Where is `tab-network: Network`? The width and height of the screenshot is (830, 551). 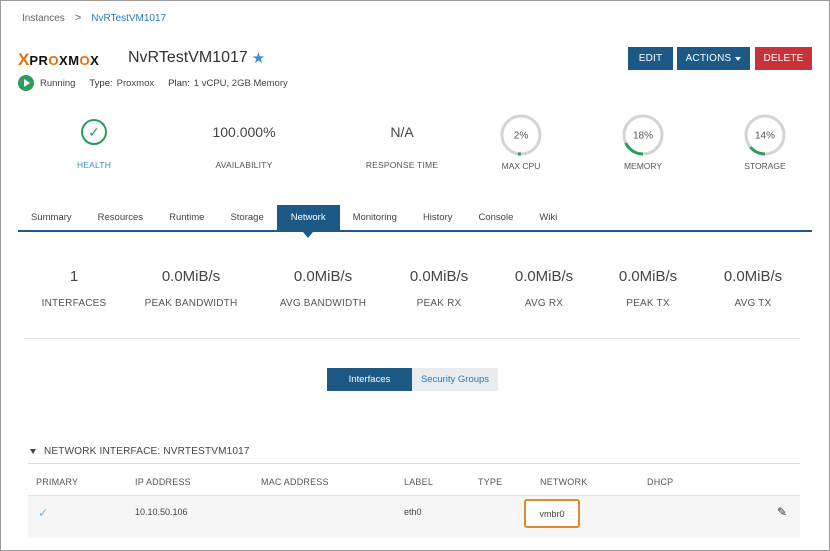 tab-network: Network is located at coordinates (308, 221).